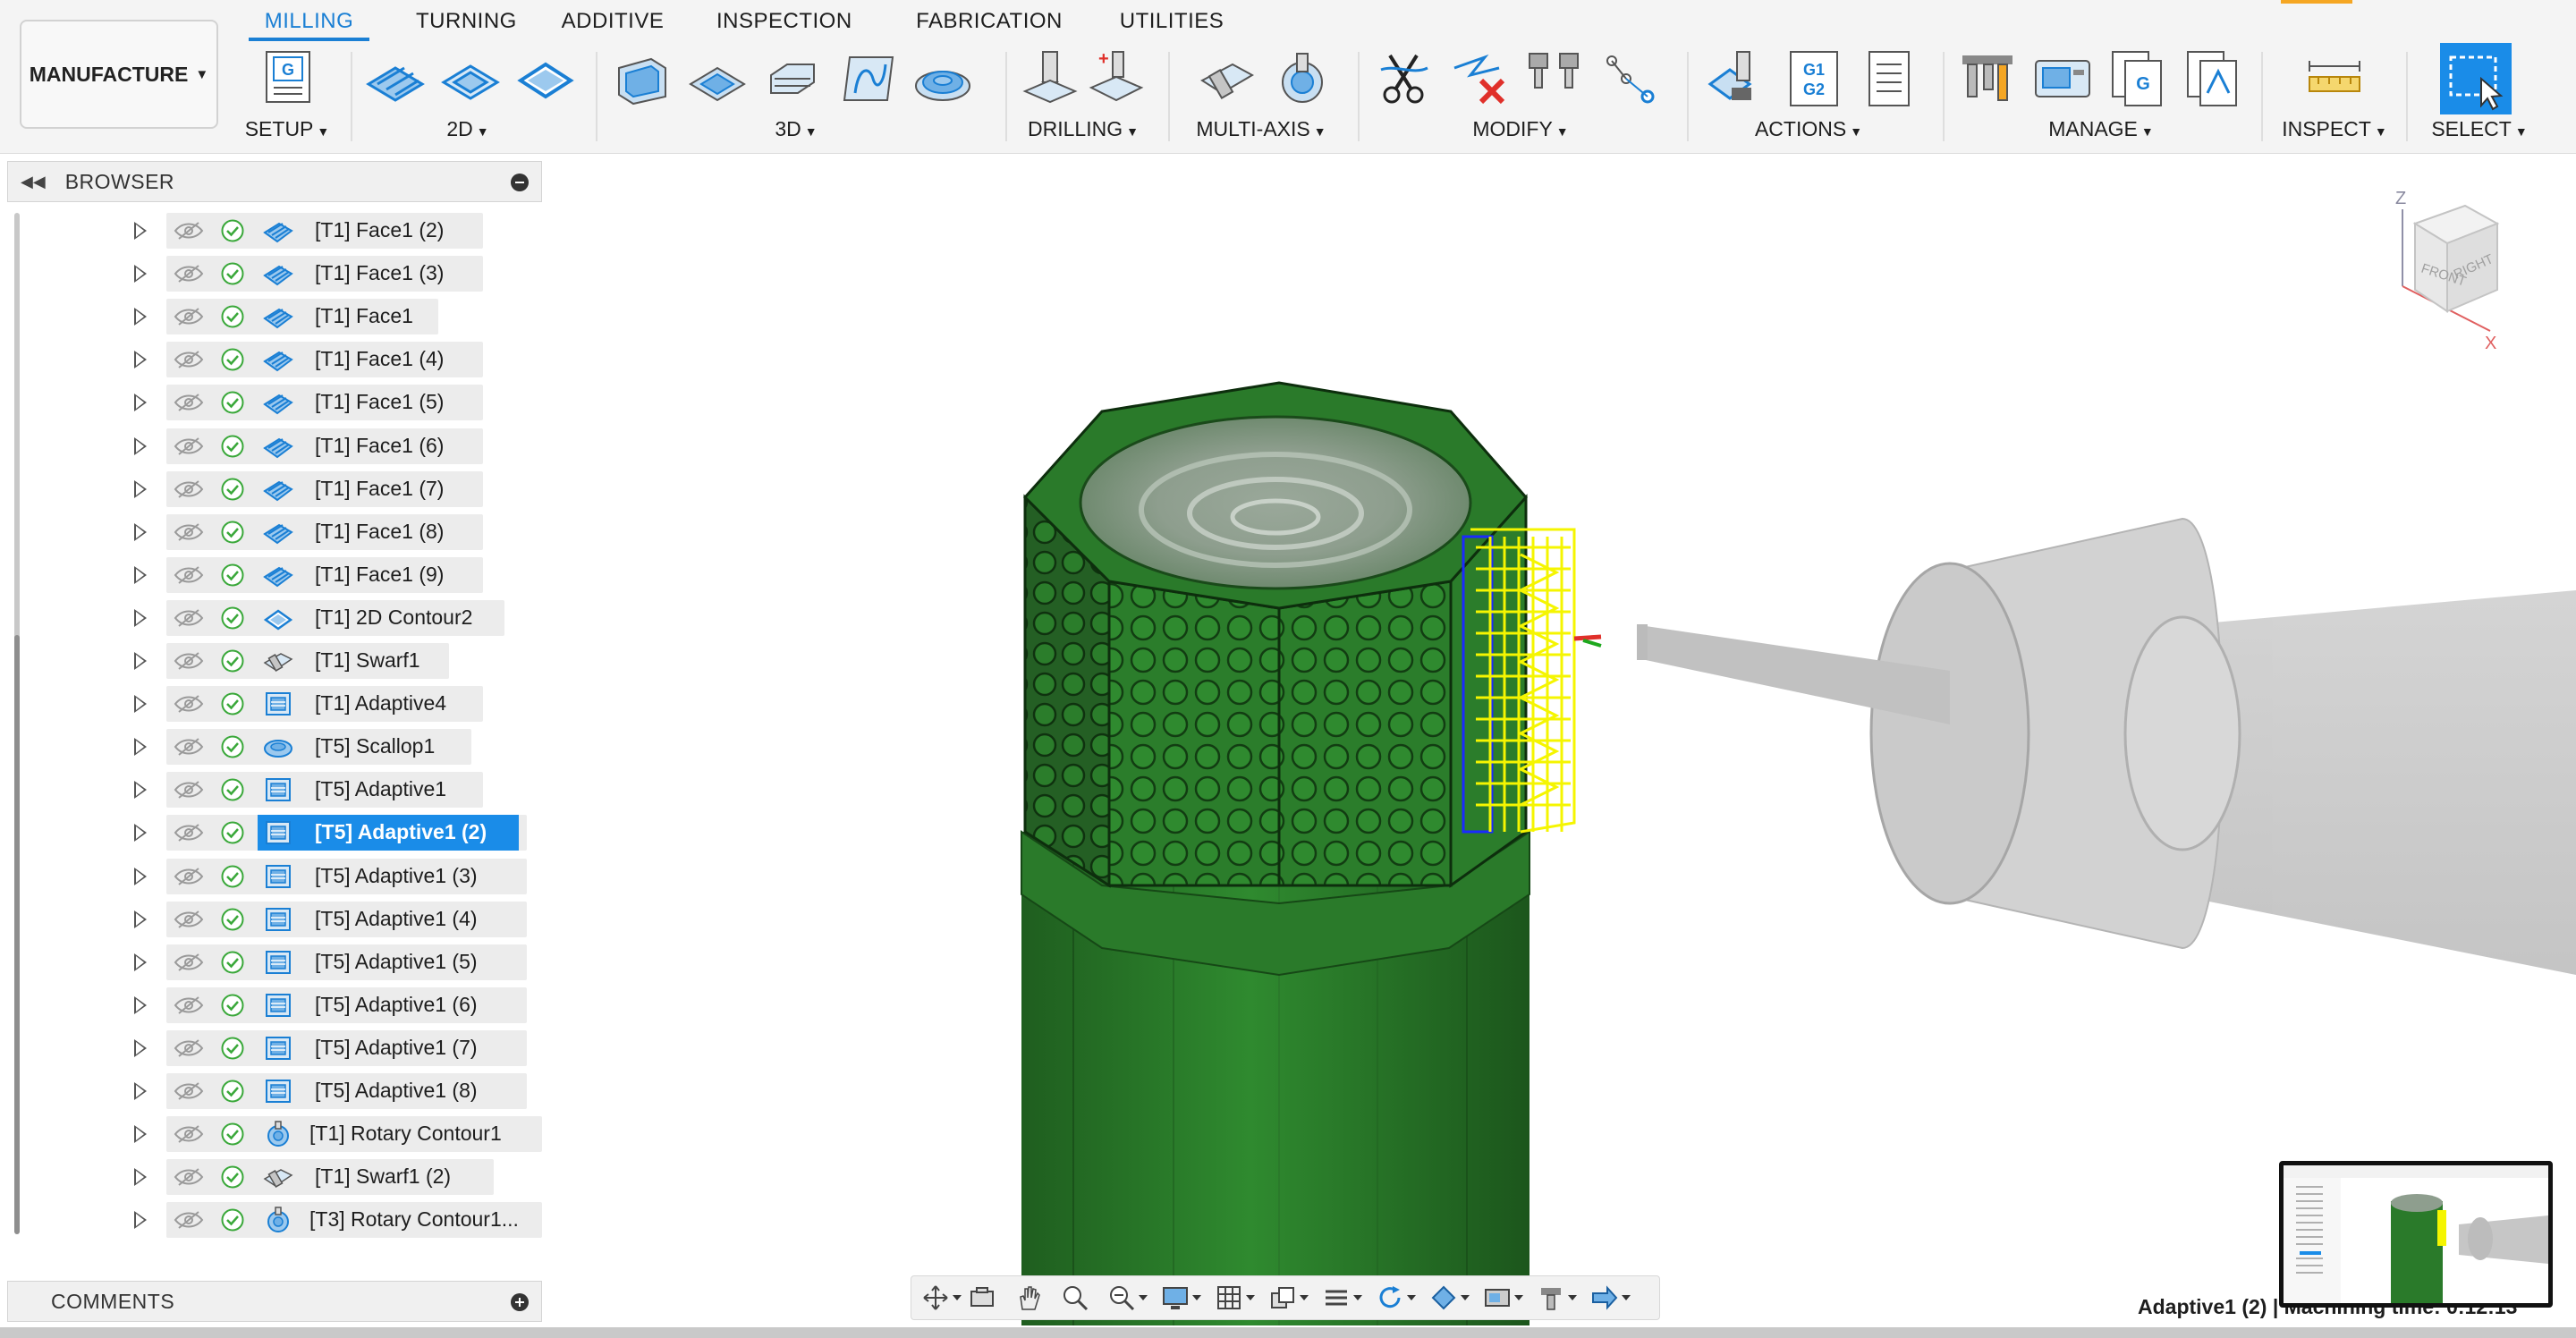 Image resolution: width=2576 pixels, height=1338 pixels. I want to click on zoom-window-icon, so click(1128, 1297).